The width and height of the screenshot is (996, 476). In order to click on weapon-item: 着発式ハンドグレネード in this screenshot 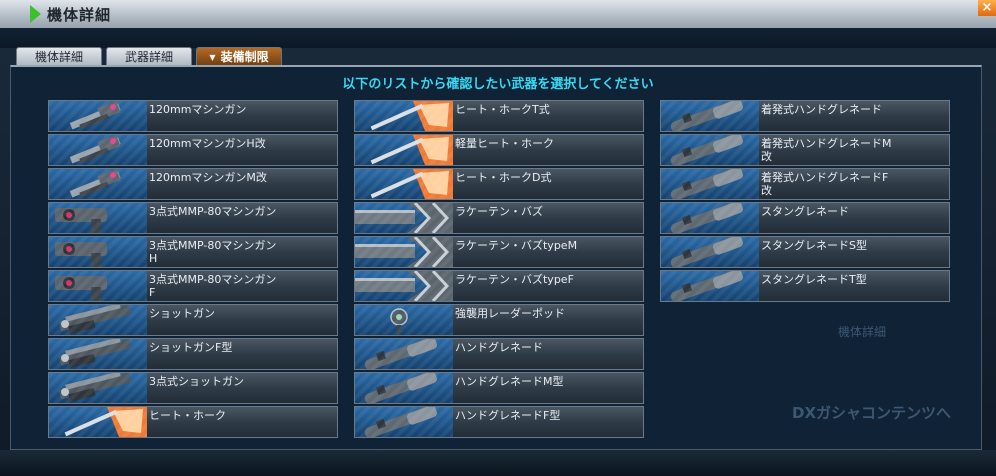, I will do `click(805, 116)`.